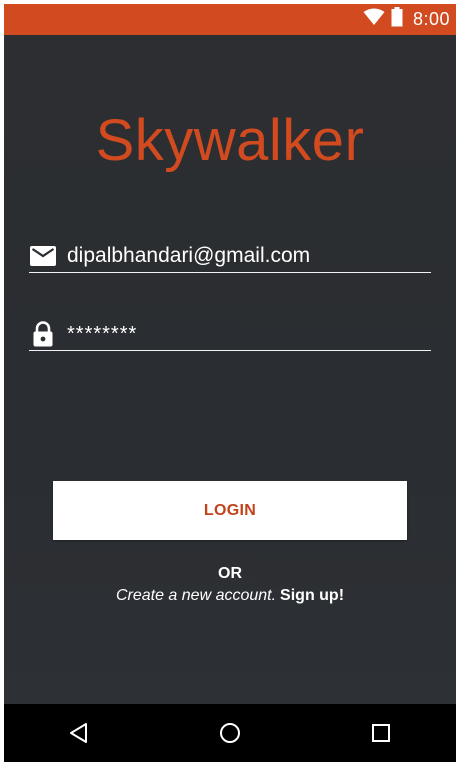  I want to click on email-field: dipalbhandari@gmail.com, so click(230, 256).